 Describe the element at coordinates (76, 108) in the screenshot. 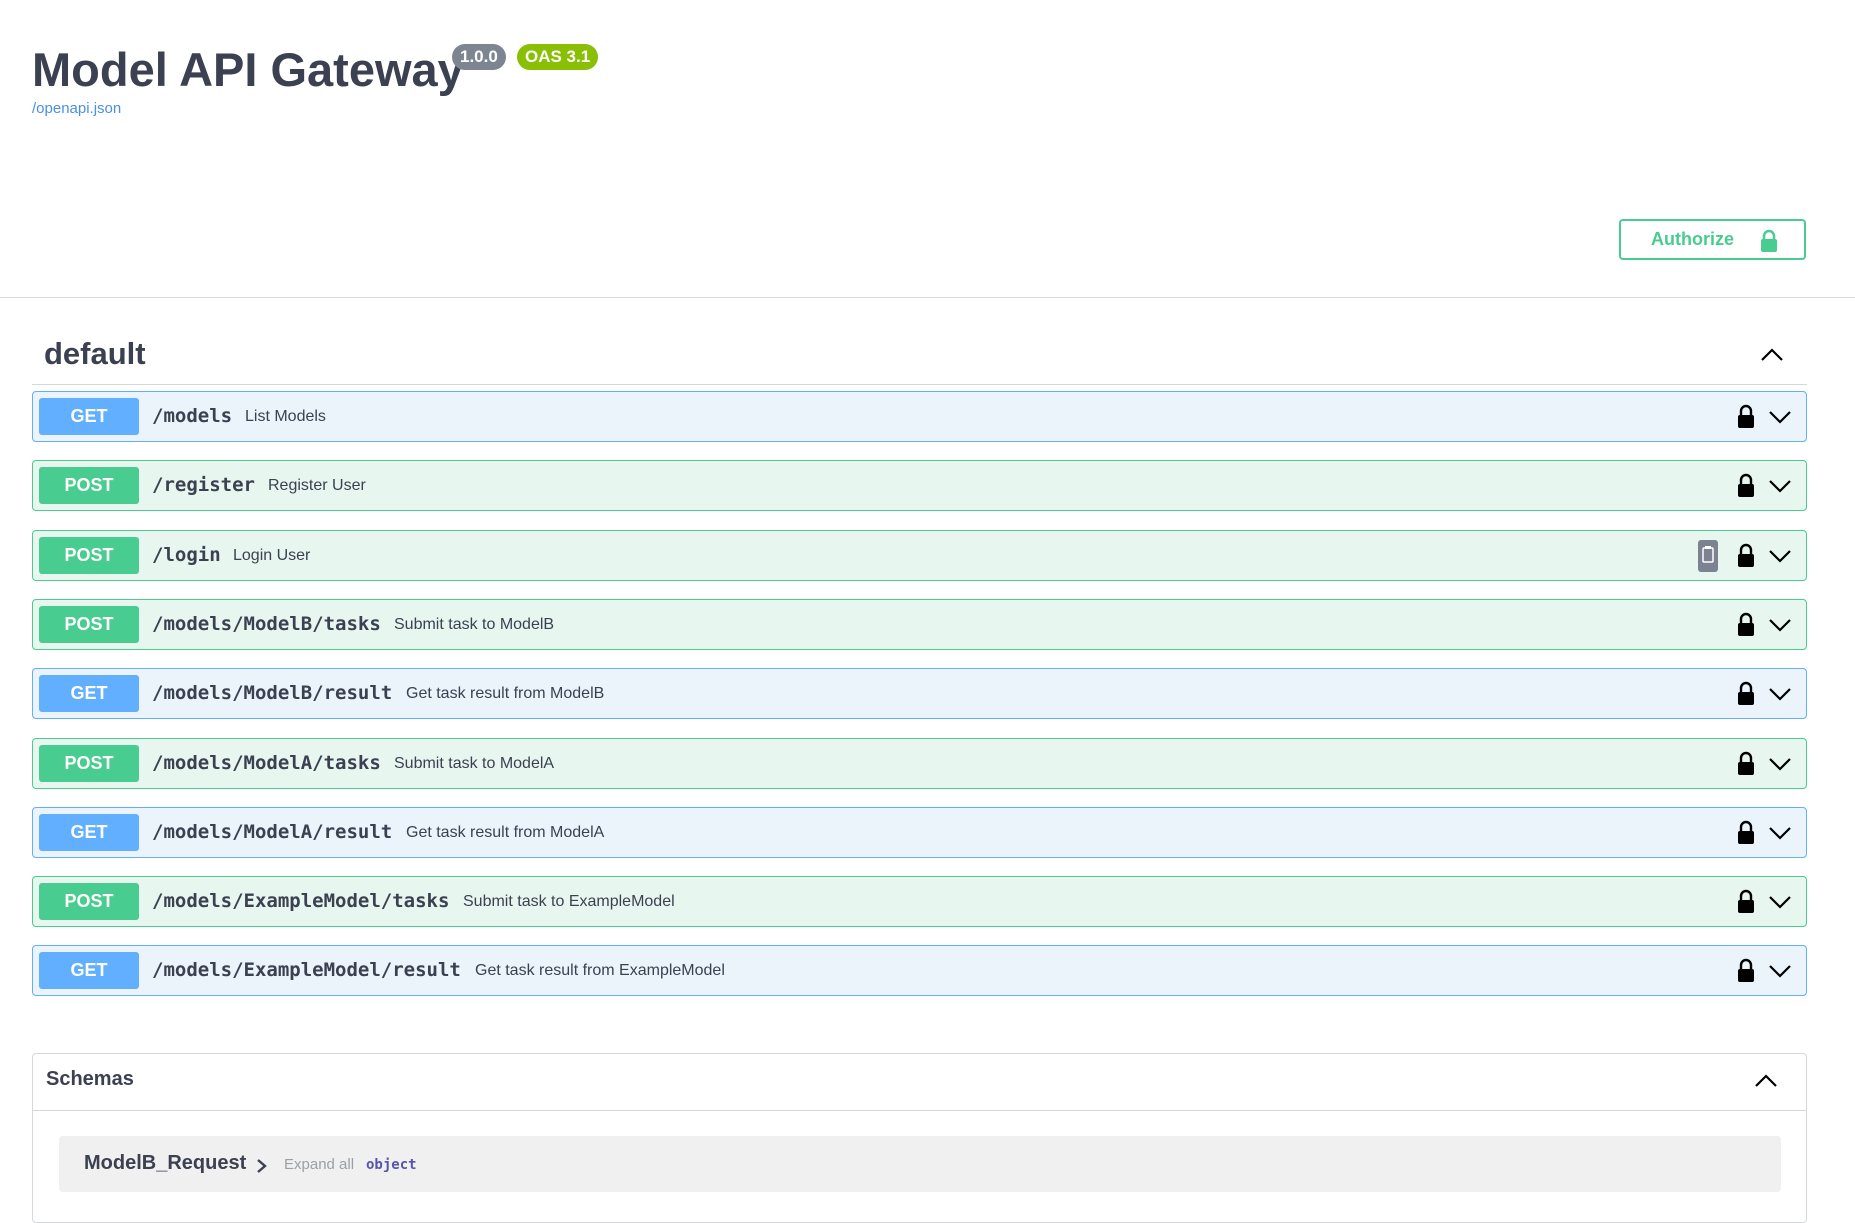

I see `openapi-json-link: /openapi.json` at that location.